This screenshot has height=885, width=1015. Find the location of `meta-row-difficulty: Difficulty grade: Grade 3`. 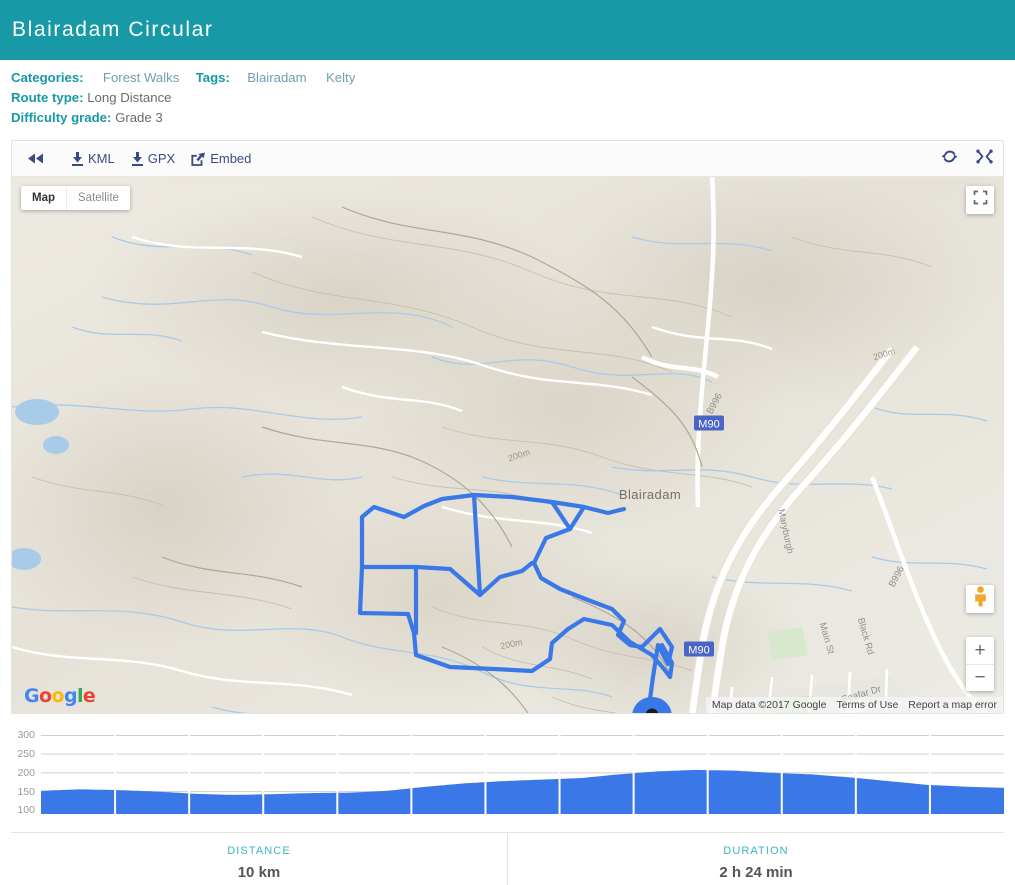

meta-row-difficulty: Difficulty grade: Grade 3 is located at coordinates (513, 118).